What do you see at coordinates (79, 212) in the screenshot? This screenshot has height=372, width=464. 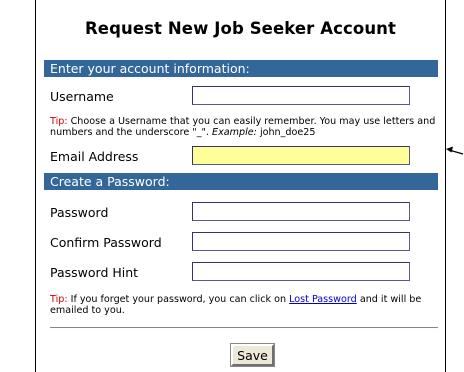 I see `password-label: Password` at bounding box center [79, 212].